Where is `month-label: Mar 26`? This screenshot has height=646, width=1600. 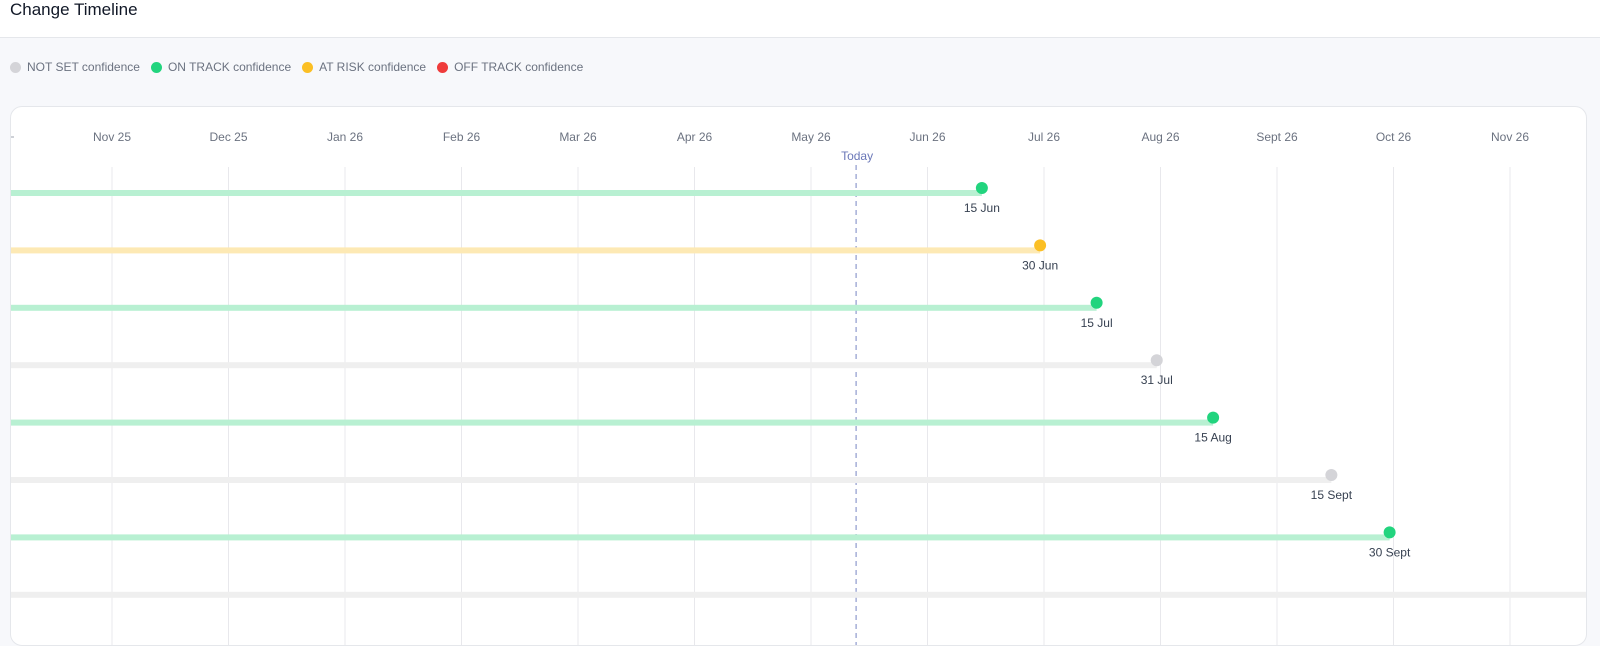 month-label: Mar 26 is located at coordinates (578, 137).